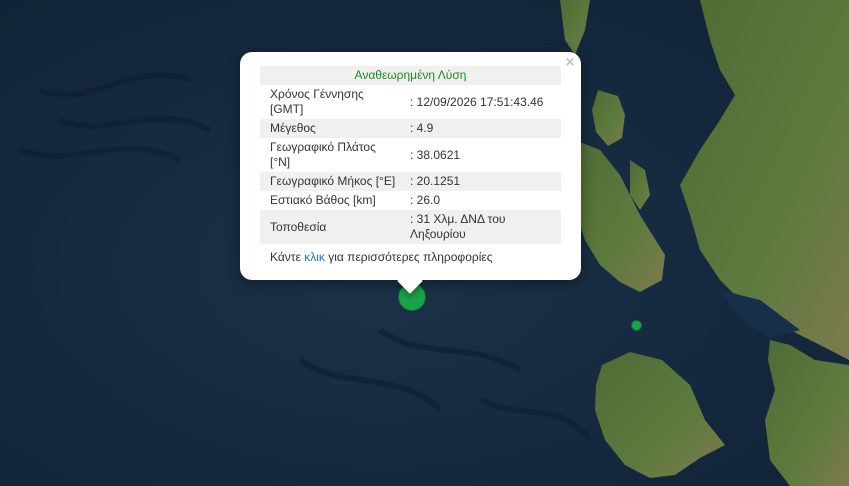  What do you see at coordinates (334, 227) in the screenshot?
I see `location-label: Τοποθεσία` at bounding box center [334, 227].